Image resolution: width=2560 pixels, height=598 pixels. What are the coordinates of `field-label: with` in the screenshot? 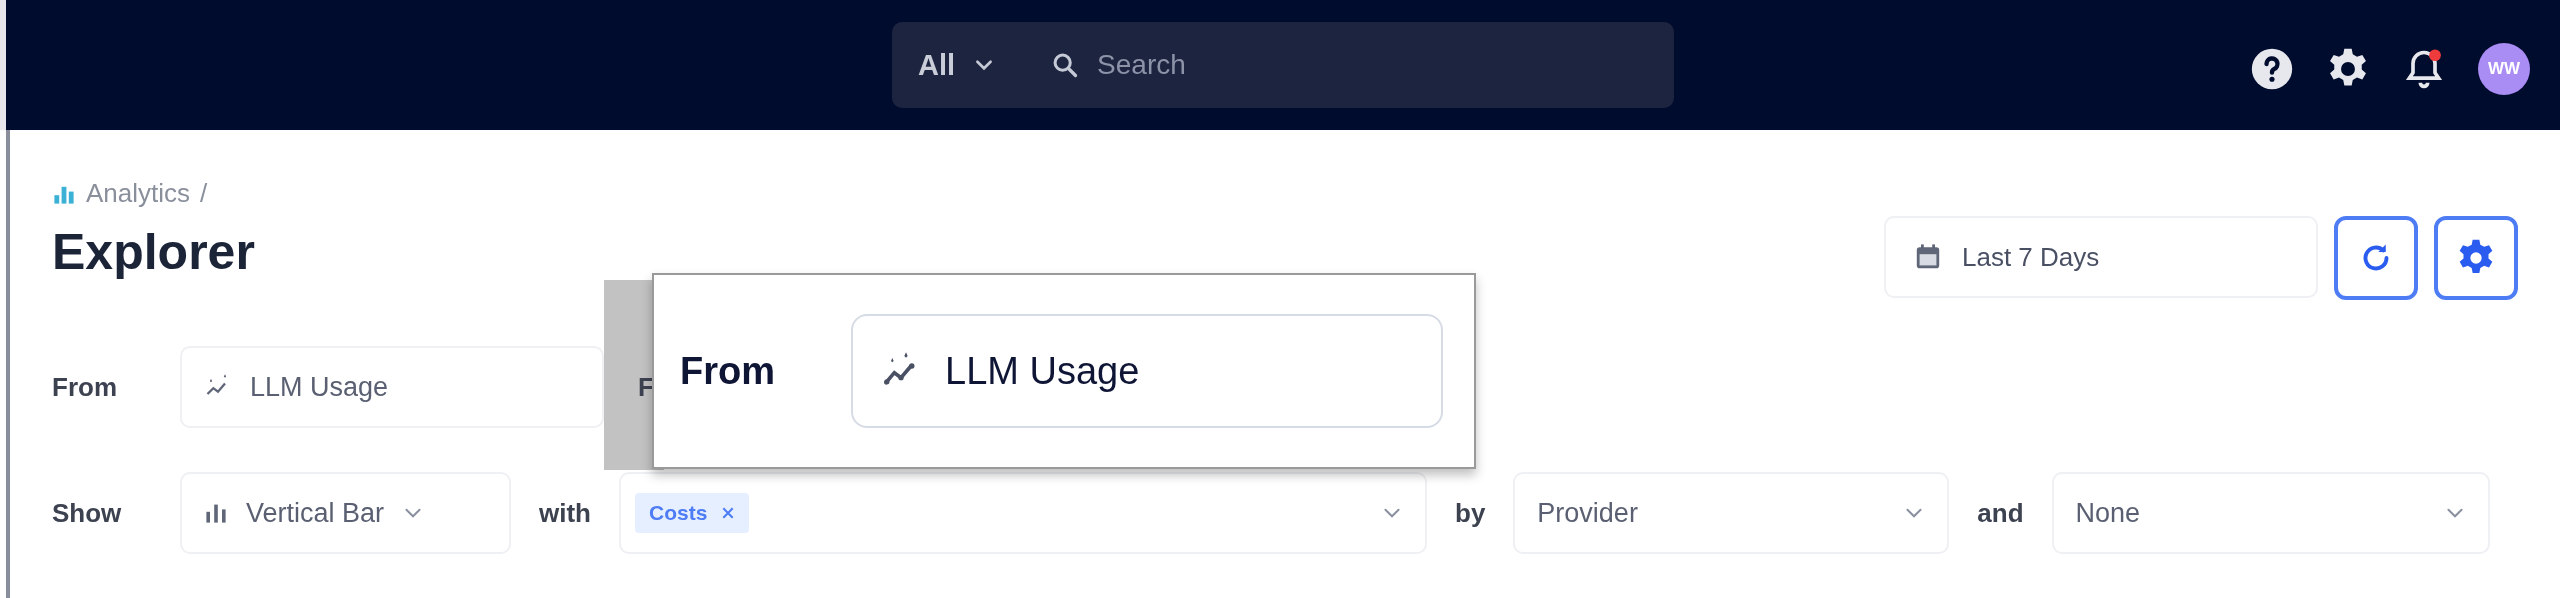 It's located at (565, 513).